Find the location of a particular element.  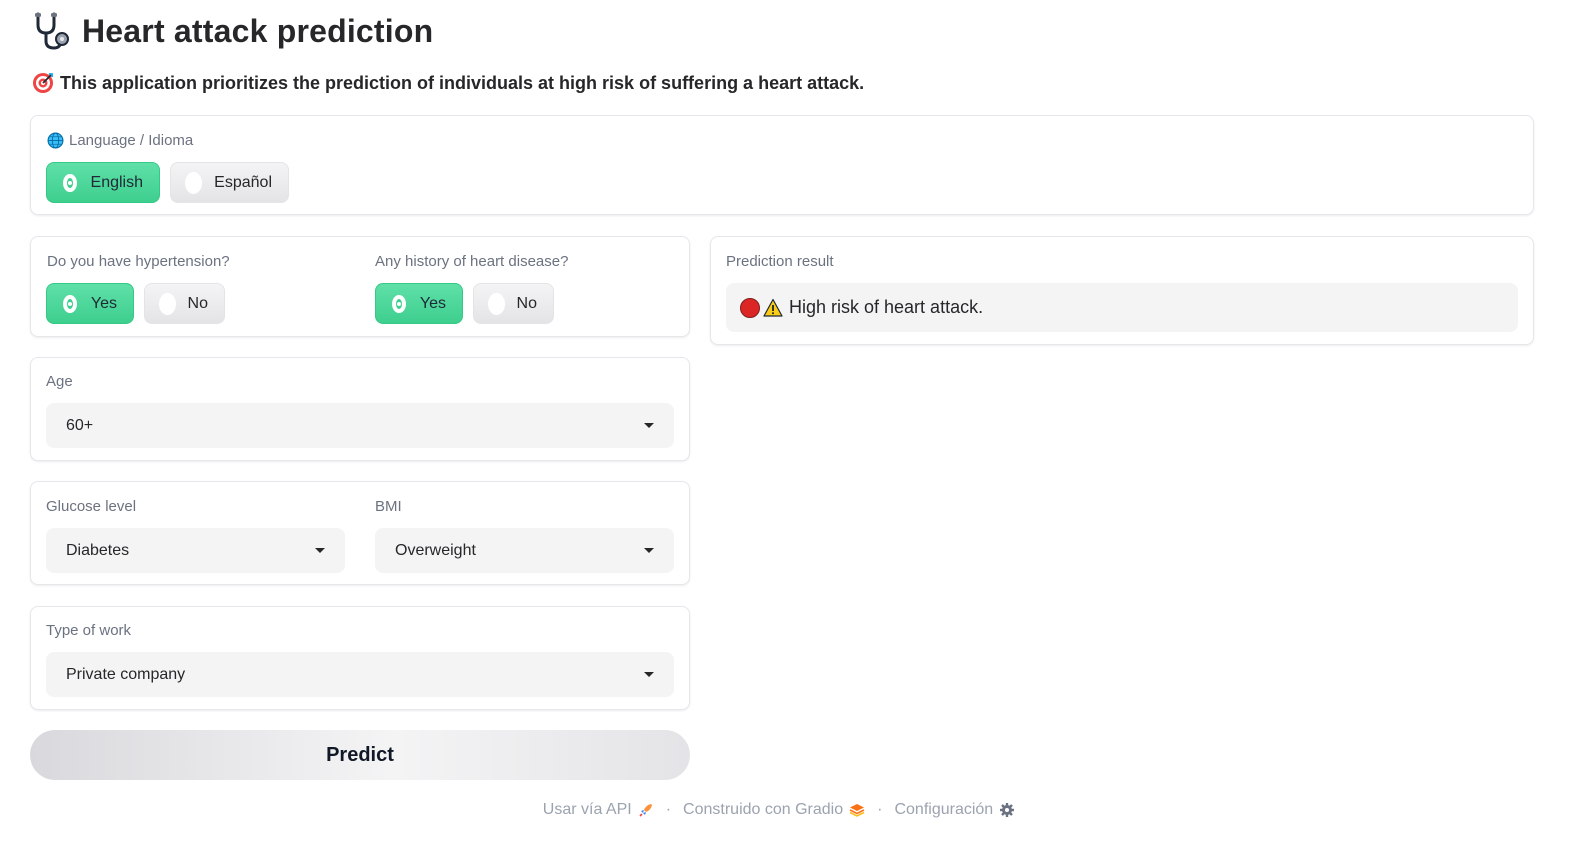

work-value: Private company is located at coordinates (126, 674).